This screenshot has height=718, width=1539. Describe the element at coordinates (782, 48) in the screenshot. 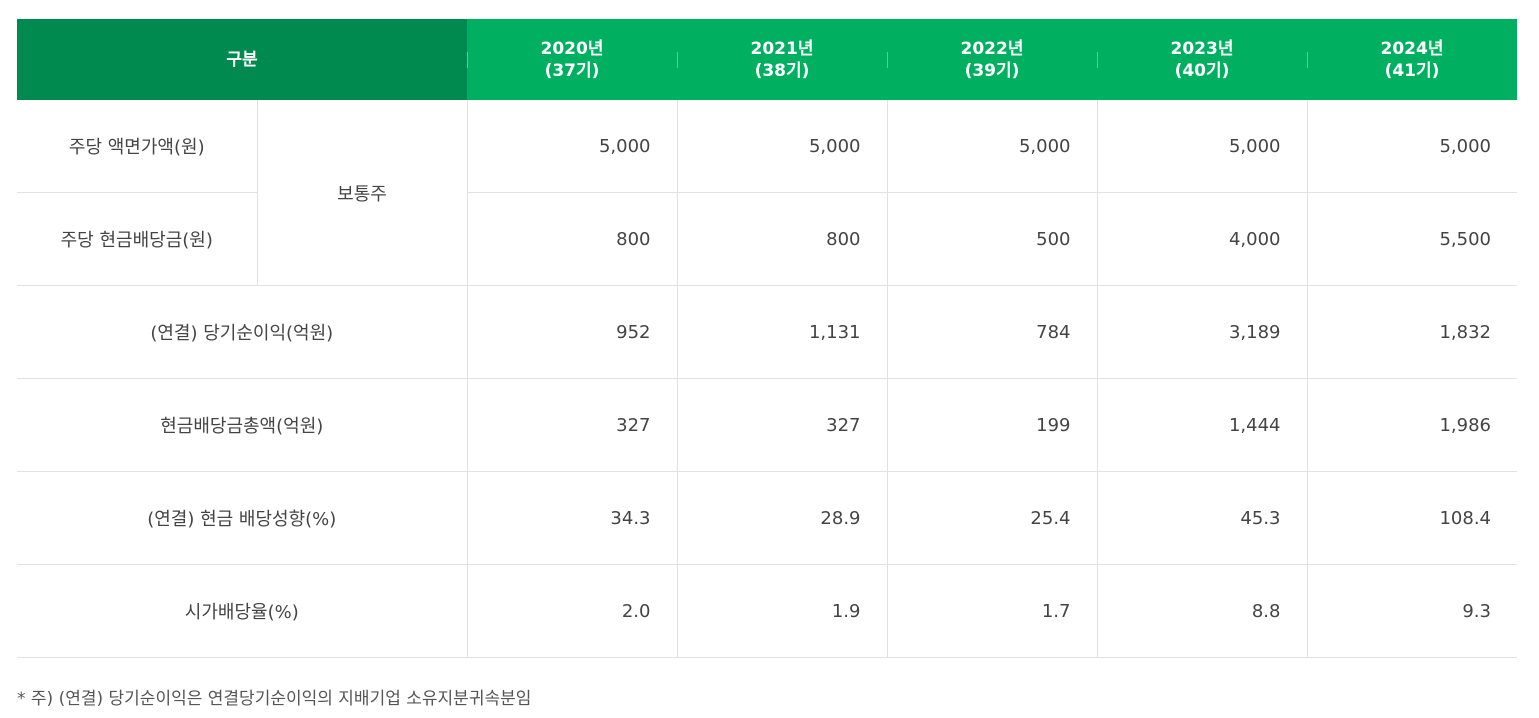

I see `header-year-label: 2021년` at that location.